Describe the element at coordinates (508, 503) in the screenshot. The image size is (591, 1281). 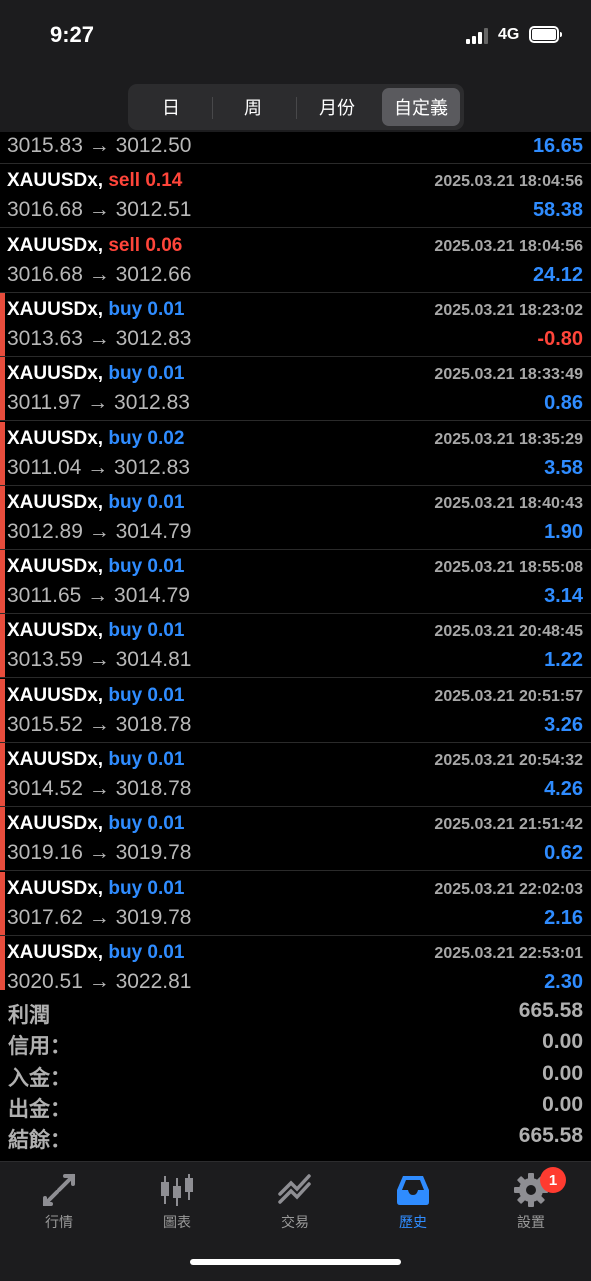
I see `trade-datetime: 2025.03.21 18:40:43` at that location.